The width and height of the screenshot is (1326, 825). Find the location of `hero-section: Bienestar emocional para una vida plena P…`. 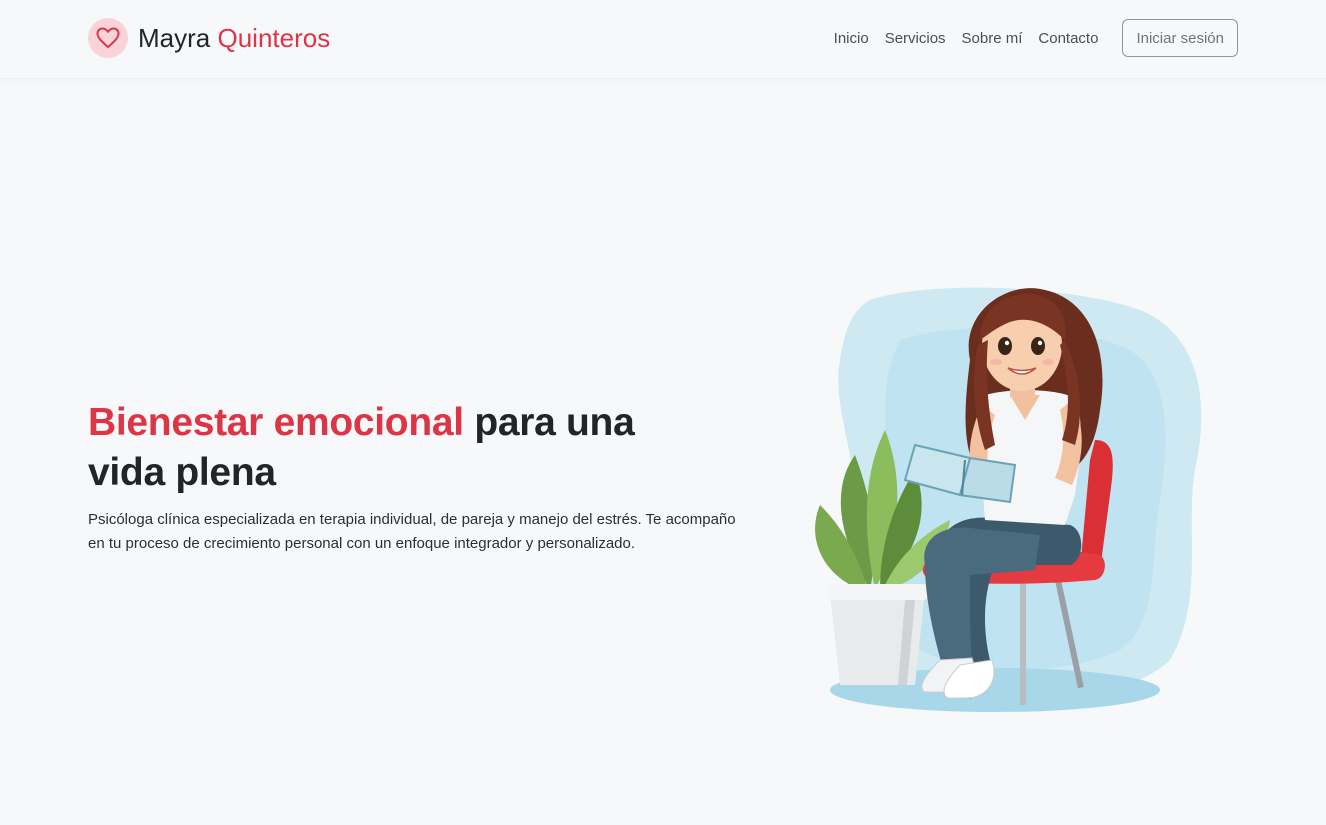

hero-section: Bienestar emocional para una vida plena P… is located at coordinates (418, 477).